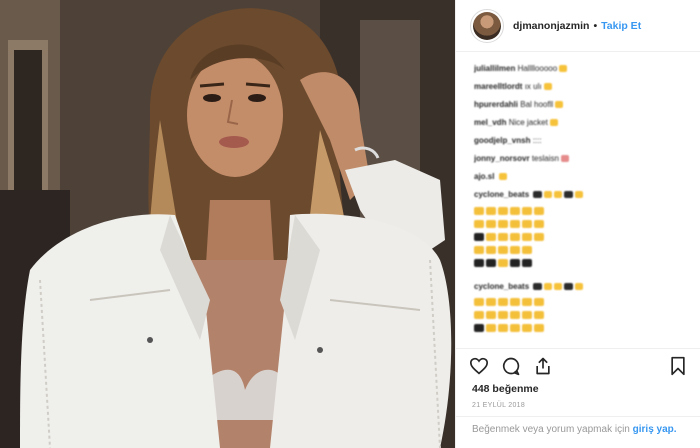 The height and width of the screenshot is (448, 700). I want to click on follow-button: Takip Et, so click(621, 26).